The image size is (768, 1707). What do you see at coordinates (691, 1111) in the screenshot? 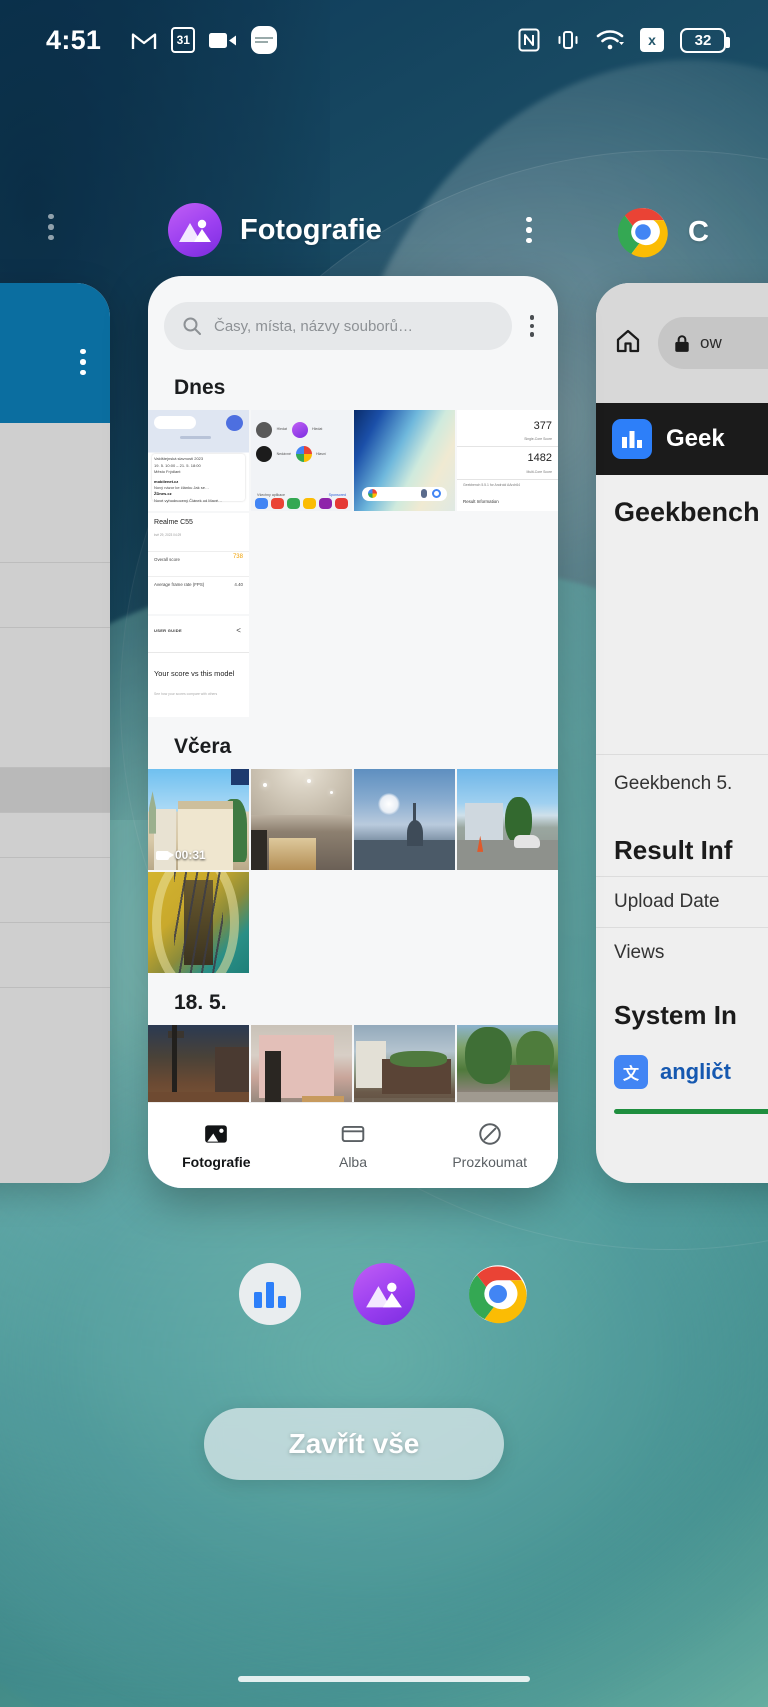
I see `translate-active-underline` at bounding box center [691, 1111].